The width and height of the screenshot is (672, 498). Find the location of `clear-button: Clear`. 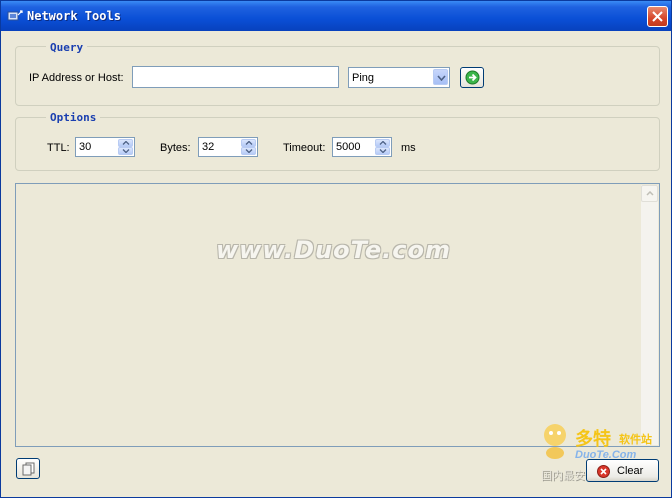

clear-button: Clear is located at coordinates (622, 470).